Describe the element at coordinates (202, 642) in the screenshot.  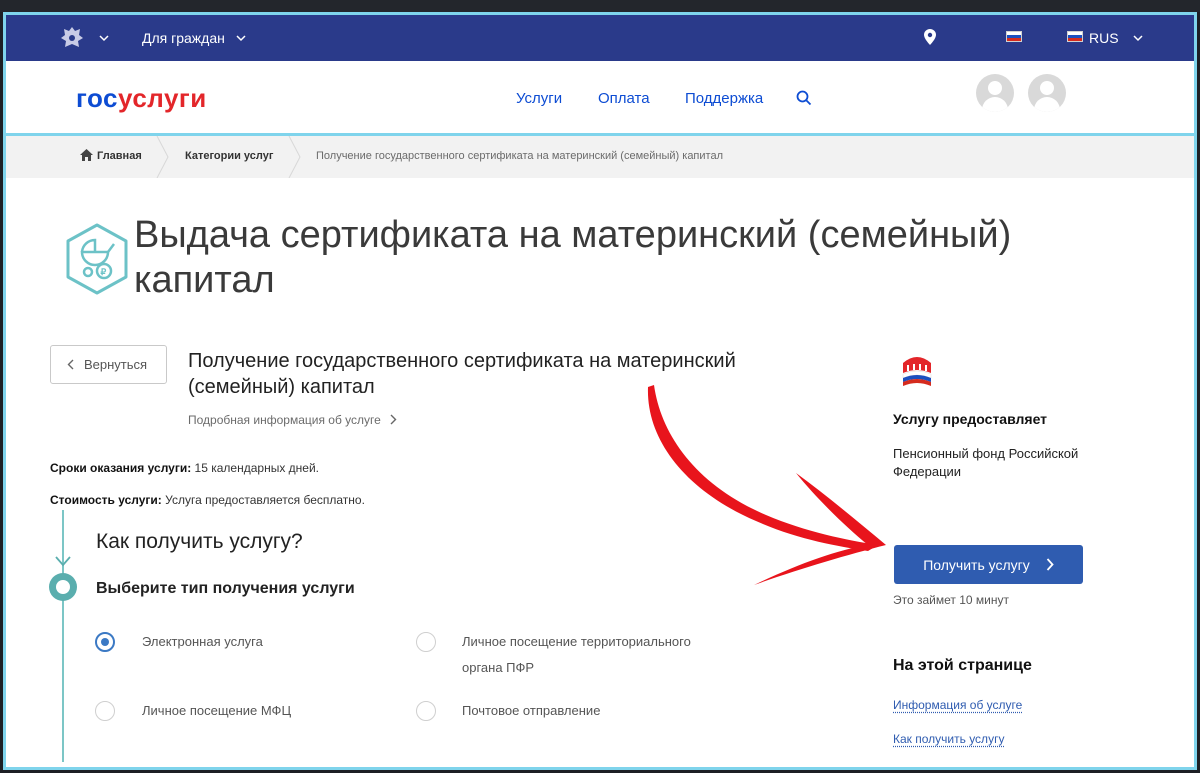
I see `option-electronic-label: Электронная услуга` at that location.